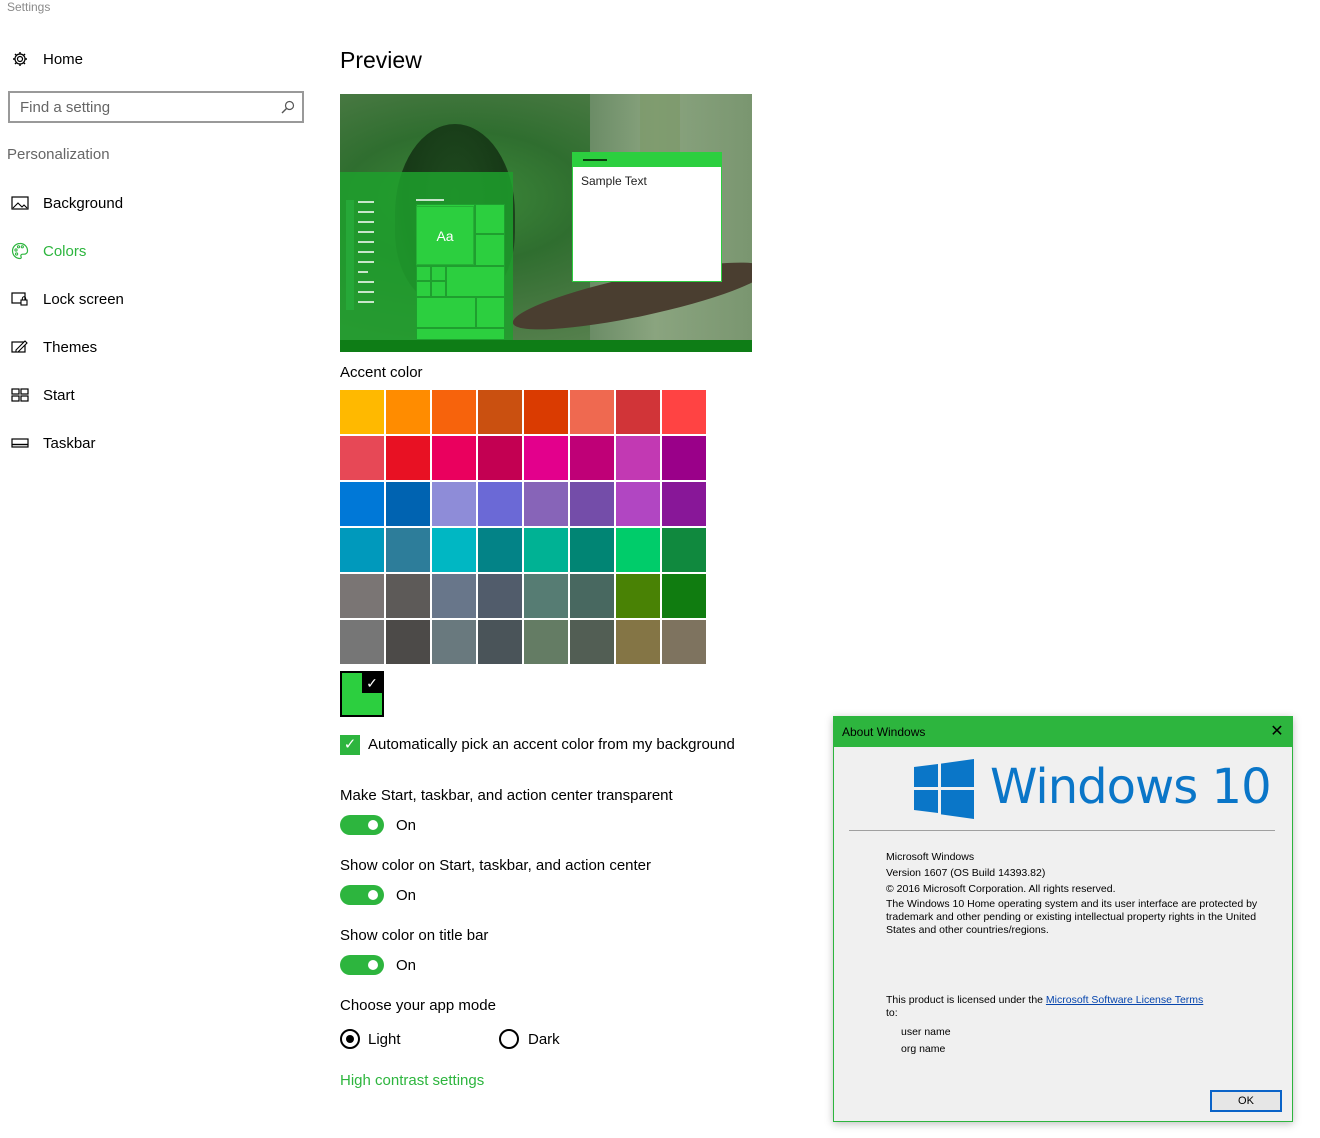 The height and width of the screenshot is (1138, 1320). What do you see at coordinates (509, 1039) in the screenshot?
I see `dark-mode-radio` at bounding box center [509, 1039].